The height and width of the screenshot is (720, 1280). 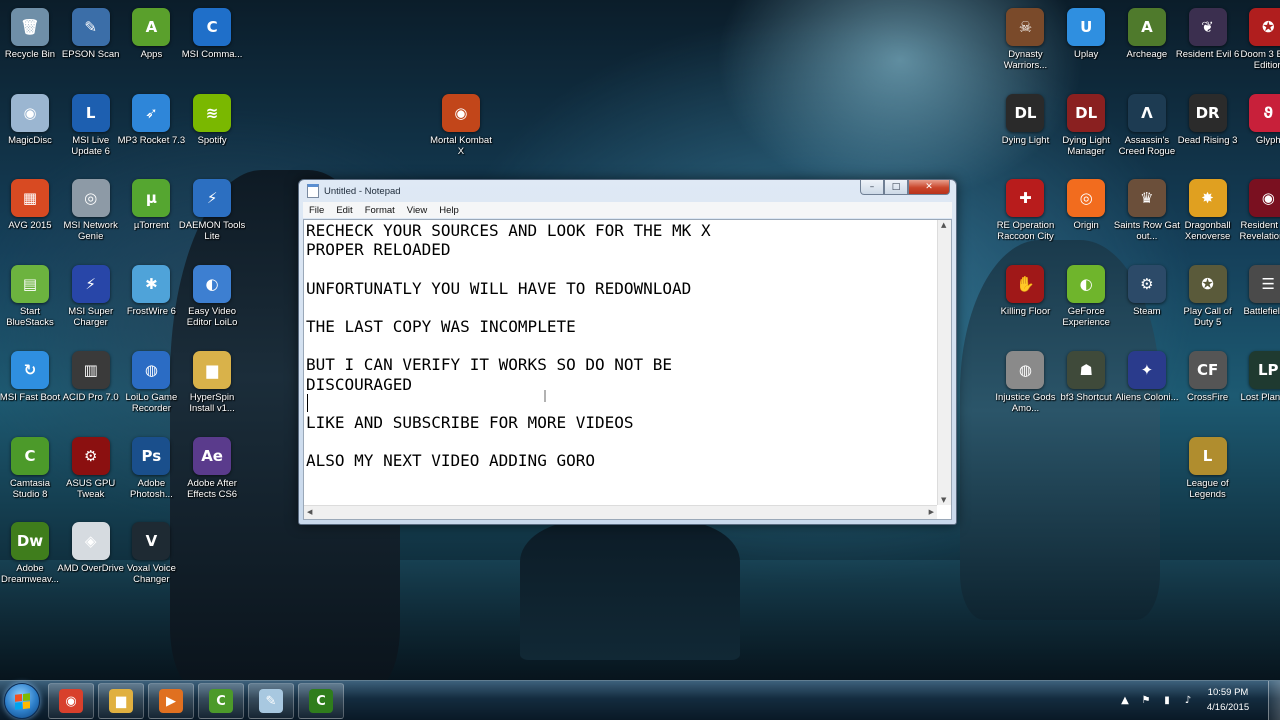 What do you see at coordinates (1086, 302) in the screenshot?
I see `desktop-shortcut: ◐ GeForce Experience` at bounding box center [1086, 302].